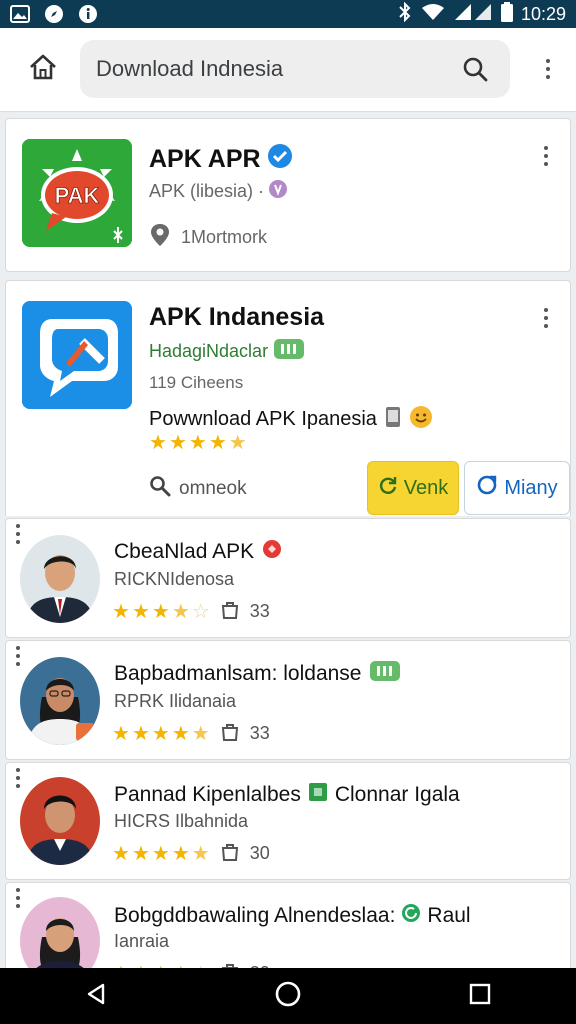 This screenshot has height=1024, width=576. Describe the element at coordinates (531, 487) in the screenshot. I see `miany-button-label: Miany` at that location.